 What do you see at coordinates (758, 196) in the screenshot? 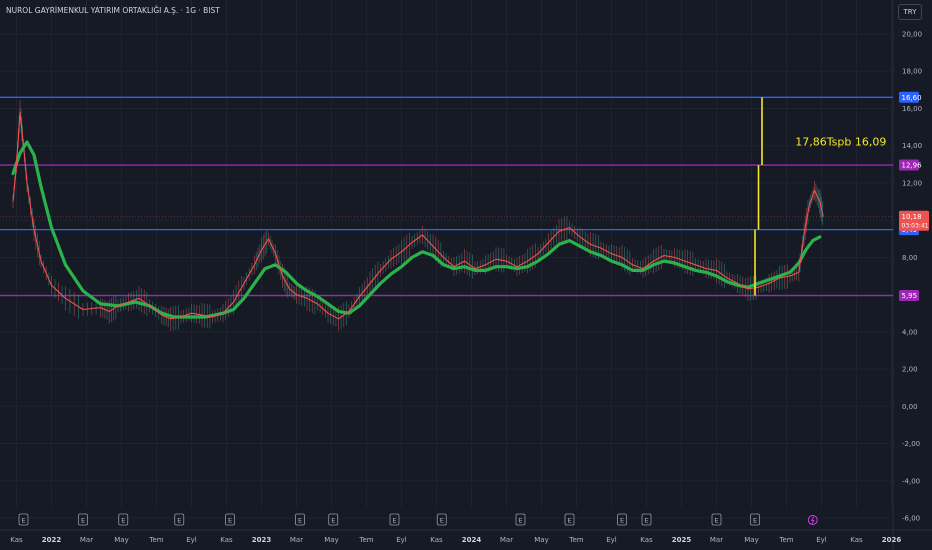
I see `vertical-markers` at bounding box center [758, 196].